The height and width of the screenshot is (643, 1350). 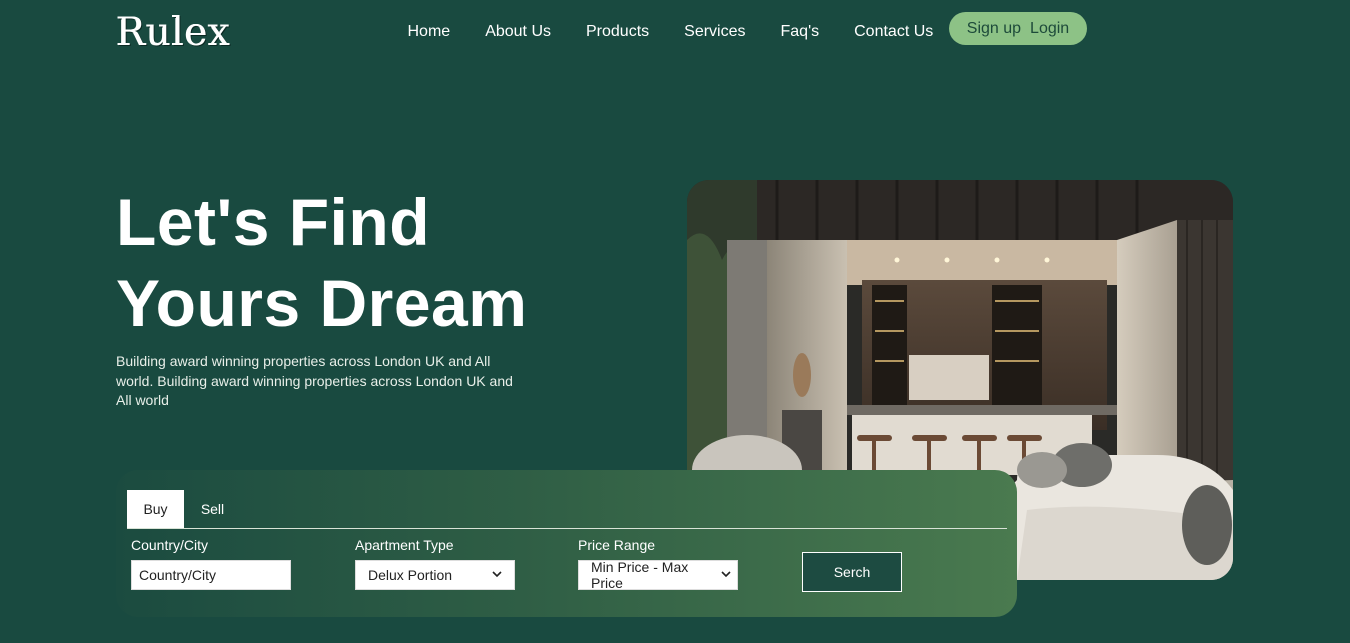 What do you see at coordinates (618, 32) in the screenshot?
I see `nav-item-products: Products` at bounding box center [618, 32].